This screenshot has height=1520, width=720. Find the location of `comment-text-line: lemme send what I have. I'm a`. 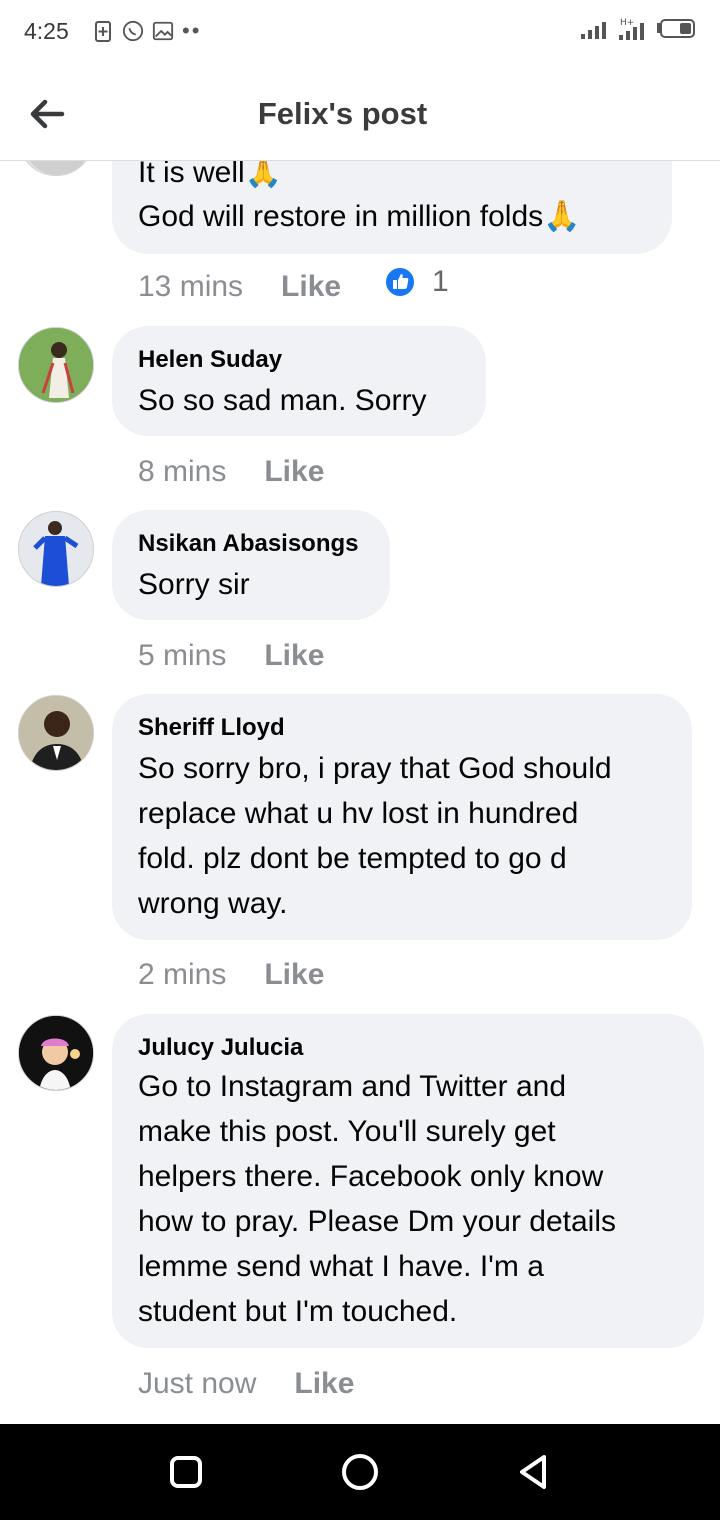

comment-text-line: lemme send what I have. I'm a is located at coordinates (341, 1266).